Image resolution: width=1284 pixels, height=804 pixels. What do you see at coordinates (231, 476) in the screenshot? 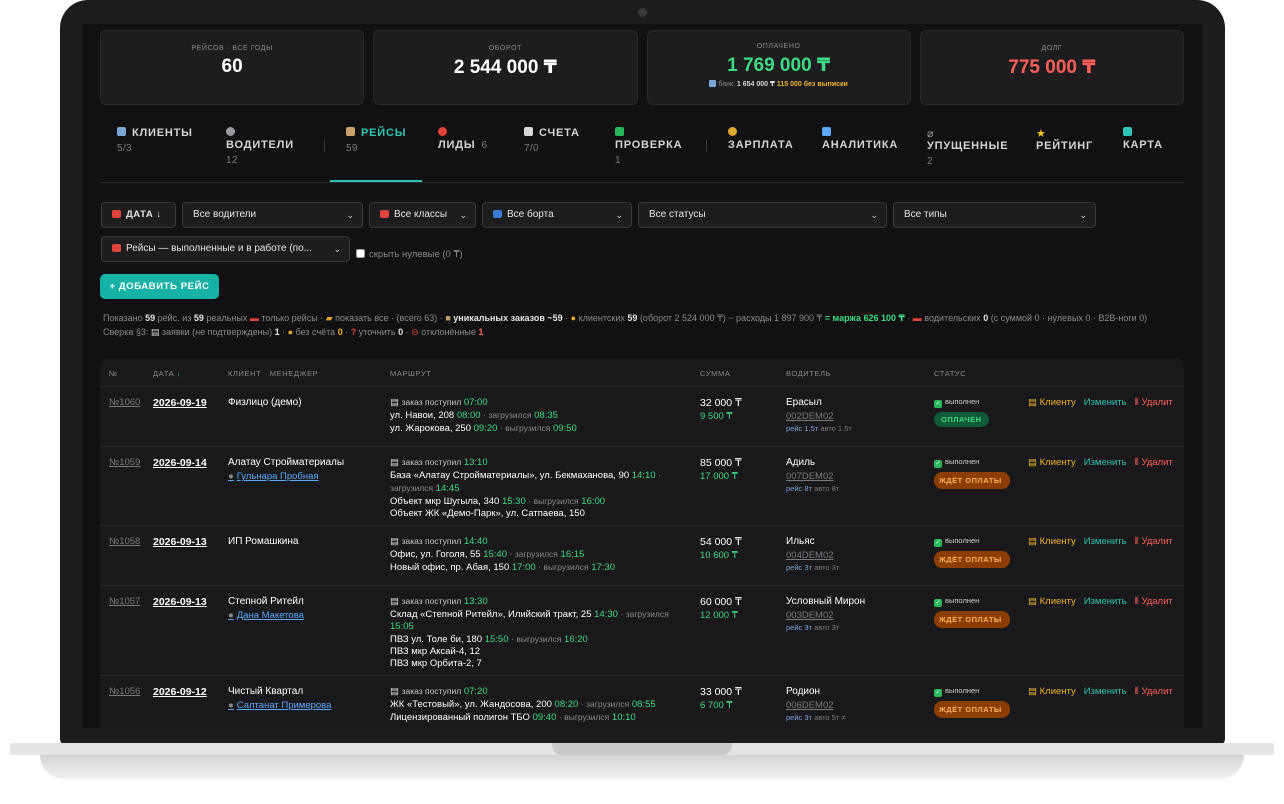
I see `person-icon: ●` at bounding box center [231, 476].